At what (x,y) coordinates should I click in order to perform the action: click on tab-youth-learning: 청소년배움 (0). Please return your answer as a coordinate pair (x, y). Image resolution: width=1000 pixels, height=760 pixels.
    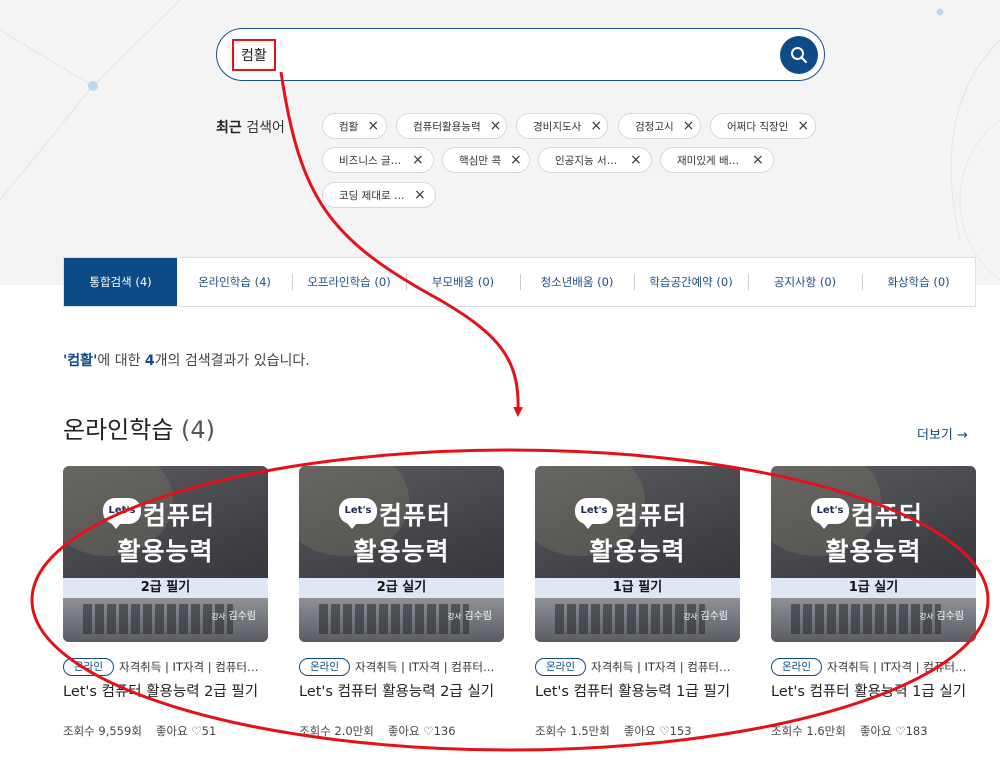
    Looking at the image, I should click on (577, 282).